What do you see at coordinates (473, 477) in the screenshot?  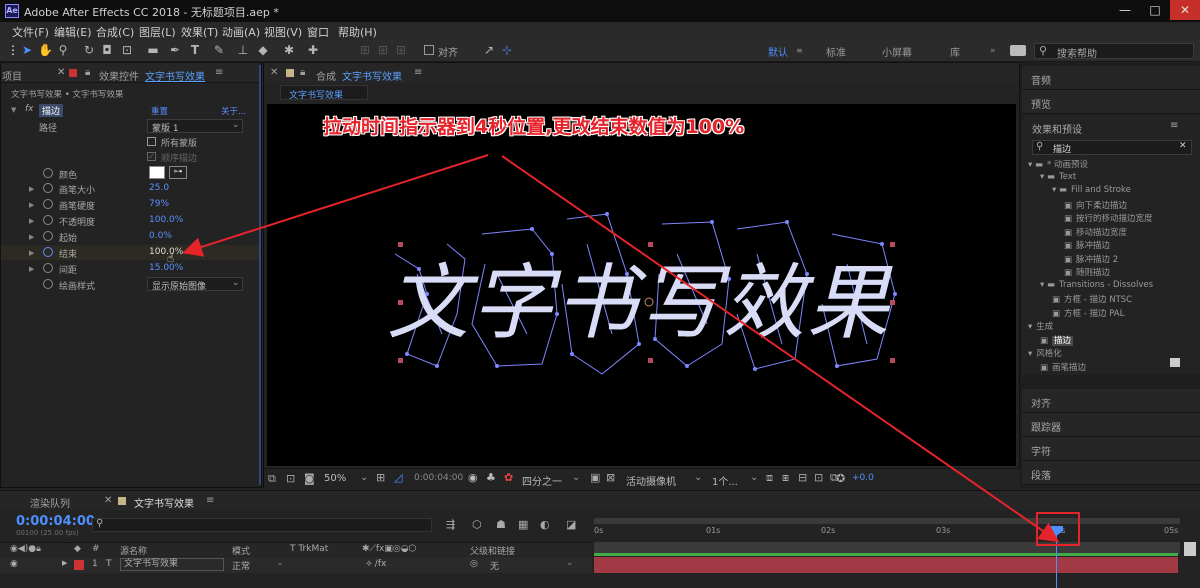 I see `snapshot-icon: ◉` at bounding box center [473, 477].